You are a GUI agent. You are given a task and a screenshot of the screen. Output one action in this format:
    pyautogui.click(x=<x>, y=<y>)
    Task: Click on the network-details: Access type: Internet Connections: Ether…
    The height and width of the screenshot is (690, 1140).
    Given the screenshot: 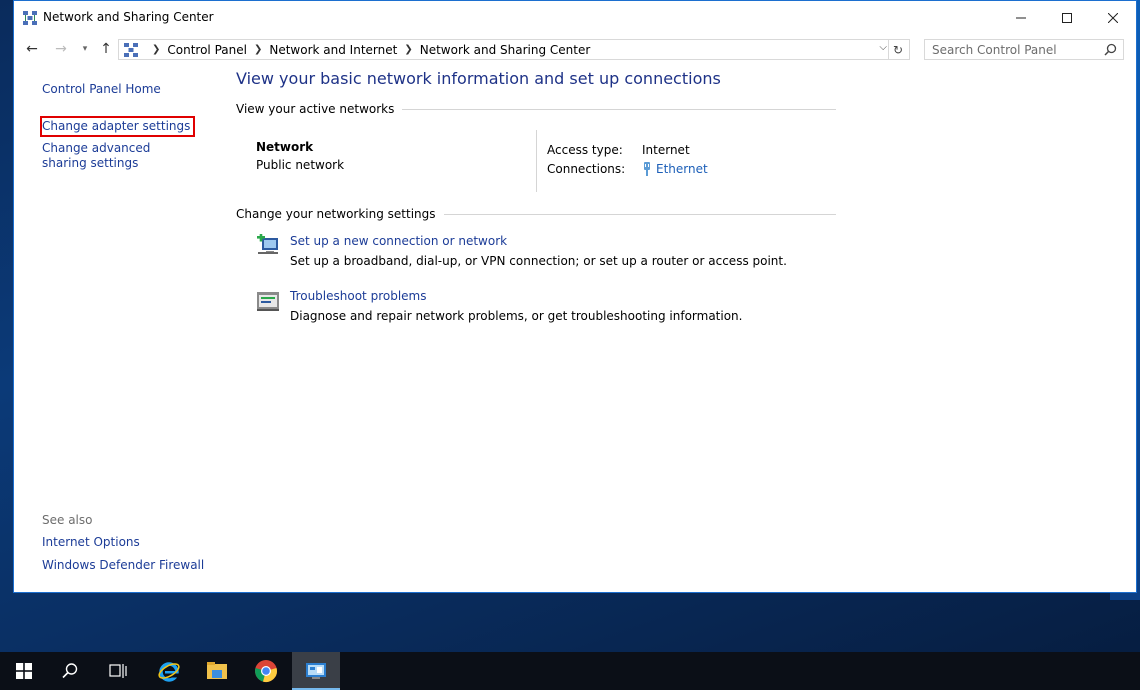 What is the action you would take?
    pyautogui.click(x=627, y=159)
    